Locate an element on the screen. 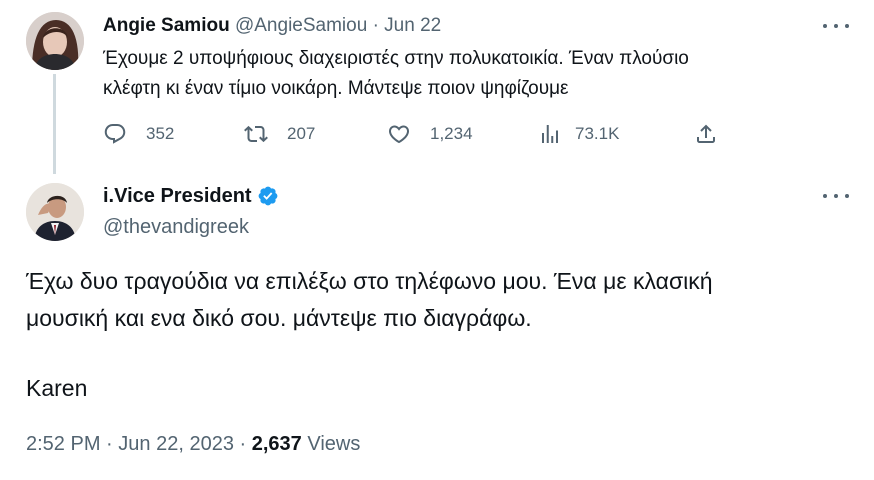 This screenshot has height=480, width=874. retweet-button: 207 is located at coordinates (279, 134).